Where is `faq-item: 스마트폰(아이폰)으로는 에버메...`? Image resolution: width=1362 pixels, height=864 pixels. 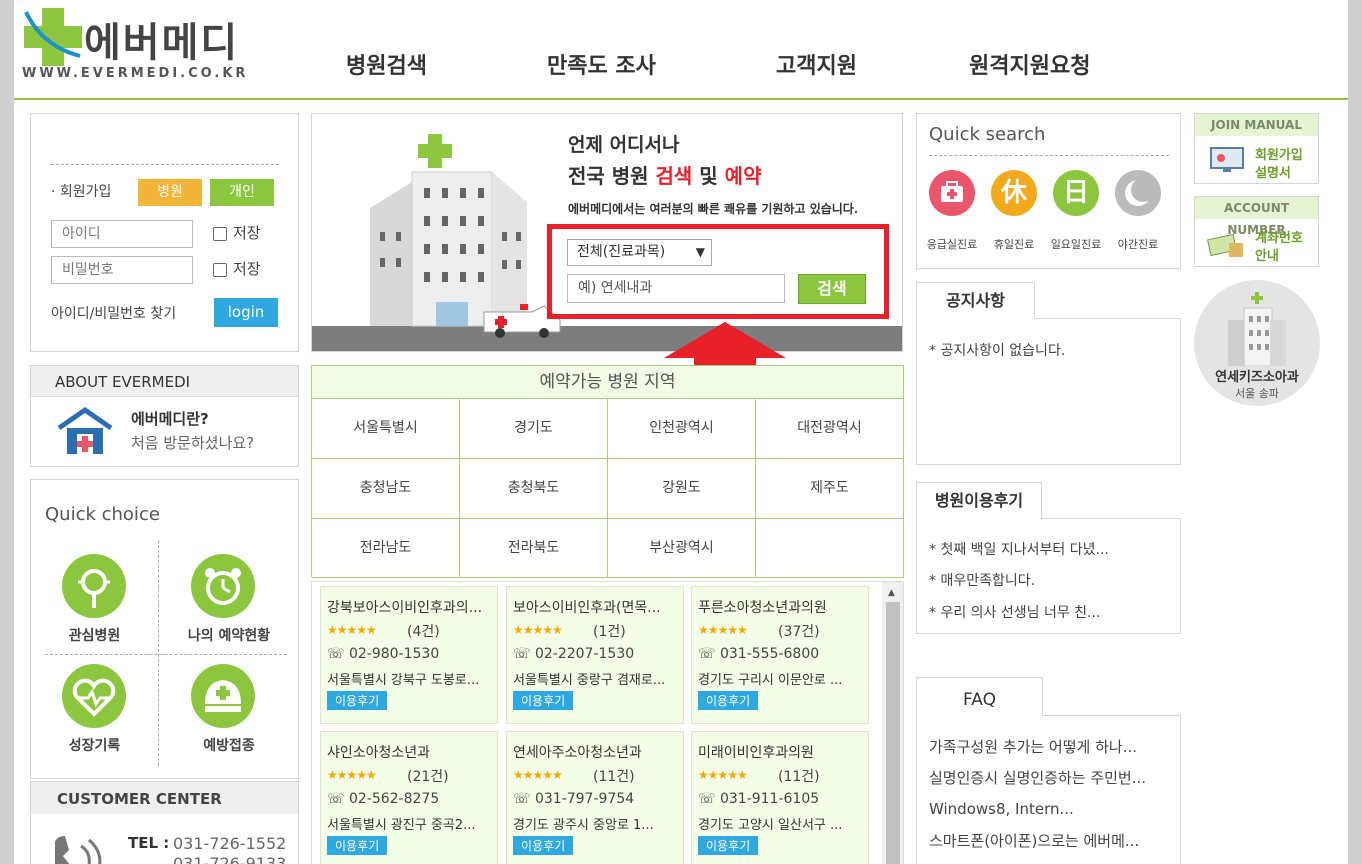
faq-item: 스마트폰(아이폰)으로는 에버메... is located at coordinates (1034, 840).